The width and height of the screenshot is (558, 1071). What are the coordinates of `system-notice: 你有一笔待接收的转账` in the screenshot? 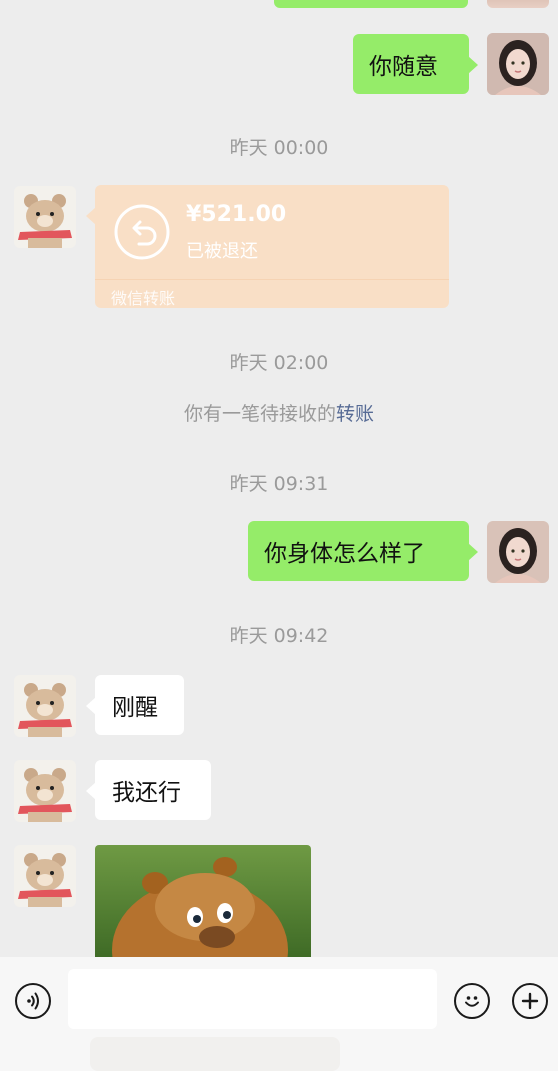 It's located at (279, 412).